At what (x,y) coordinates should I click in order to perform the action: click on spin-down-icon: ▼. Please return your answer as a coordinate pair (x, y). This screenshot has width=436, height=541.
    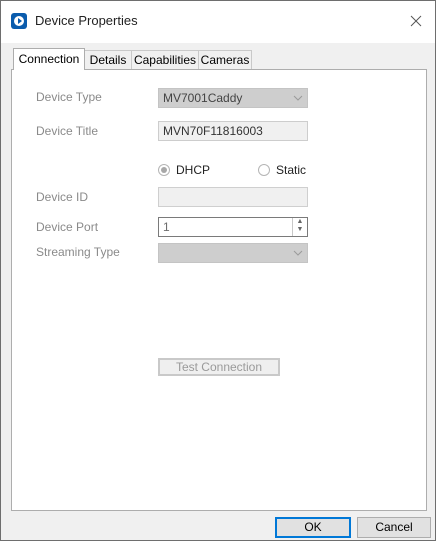
    Looking at the image, I should click on (300, 230).